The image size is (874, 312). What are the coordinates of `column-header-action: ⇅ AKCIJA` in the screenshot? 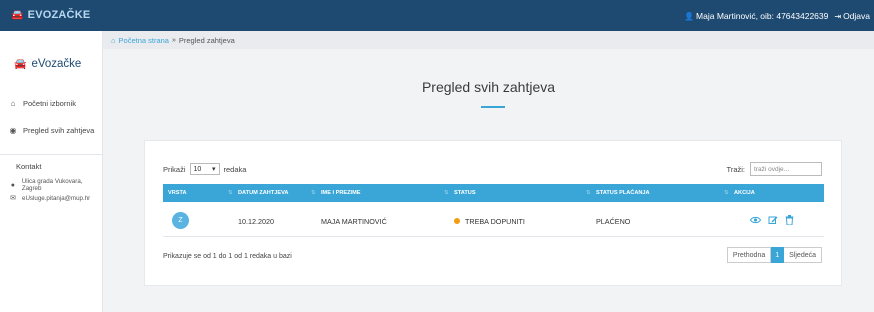 It's located at (739, 193).